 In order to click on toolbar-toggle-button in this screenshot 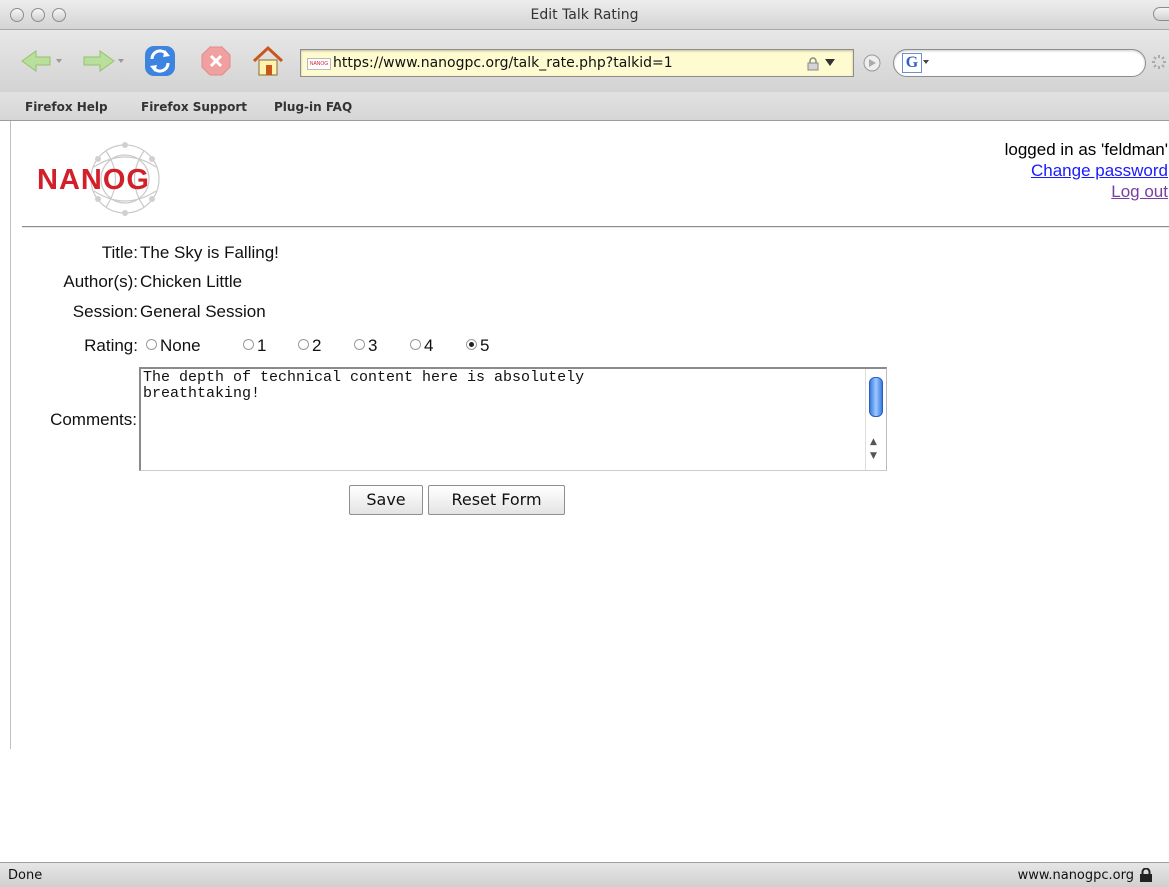, I will do `click(1161, 14)`.